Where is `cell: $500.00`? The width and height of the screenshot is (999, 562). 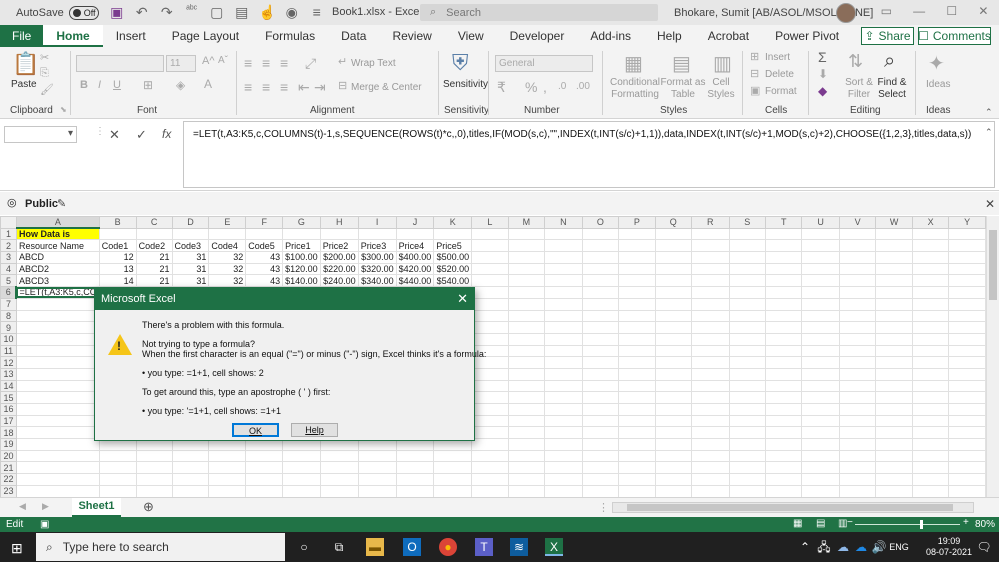
cell: $500.00 is located at coordinates (453, 257).